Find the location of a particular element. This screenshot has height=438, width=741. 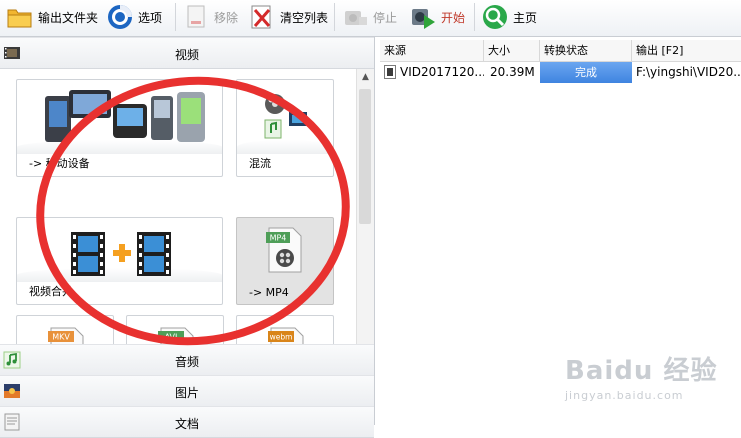

remove-icon is located at coordinates (196, 17).